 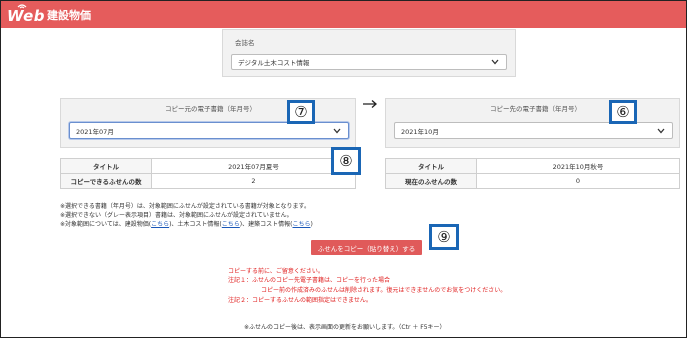 What do you see at coordinates (209, 130) in the screenshot?
I see `source-select: 2021年07月` at bounding box center [209, 130].